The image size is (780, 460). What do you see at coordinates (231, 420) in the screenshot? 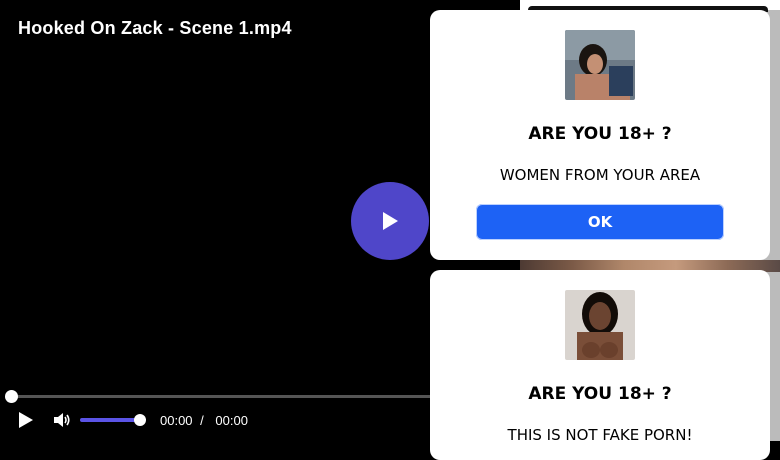
I see `total-time: 00:00` at bounding box center [231, 420].